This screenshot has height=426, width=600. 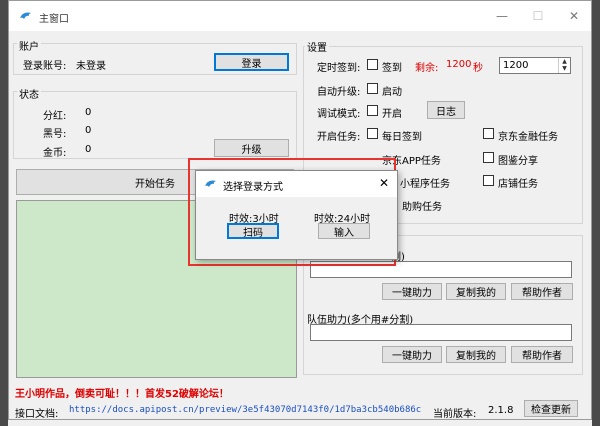 What do you see at coordinates (427, 68) in the screenshot?
I see `remaining-label: 剩余:` at bounding box center [427, 68].